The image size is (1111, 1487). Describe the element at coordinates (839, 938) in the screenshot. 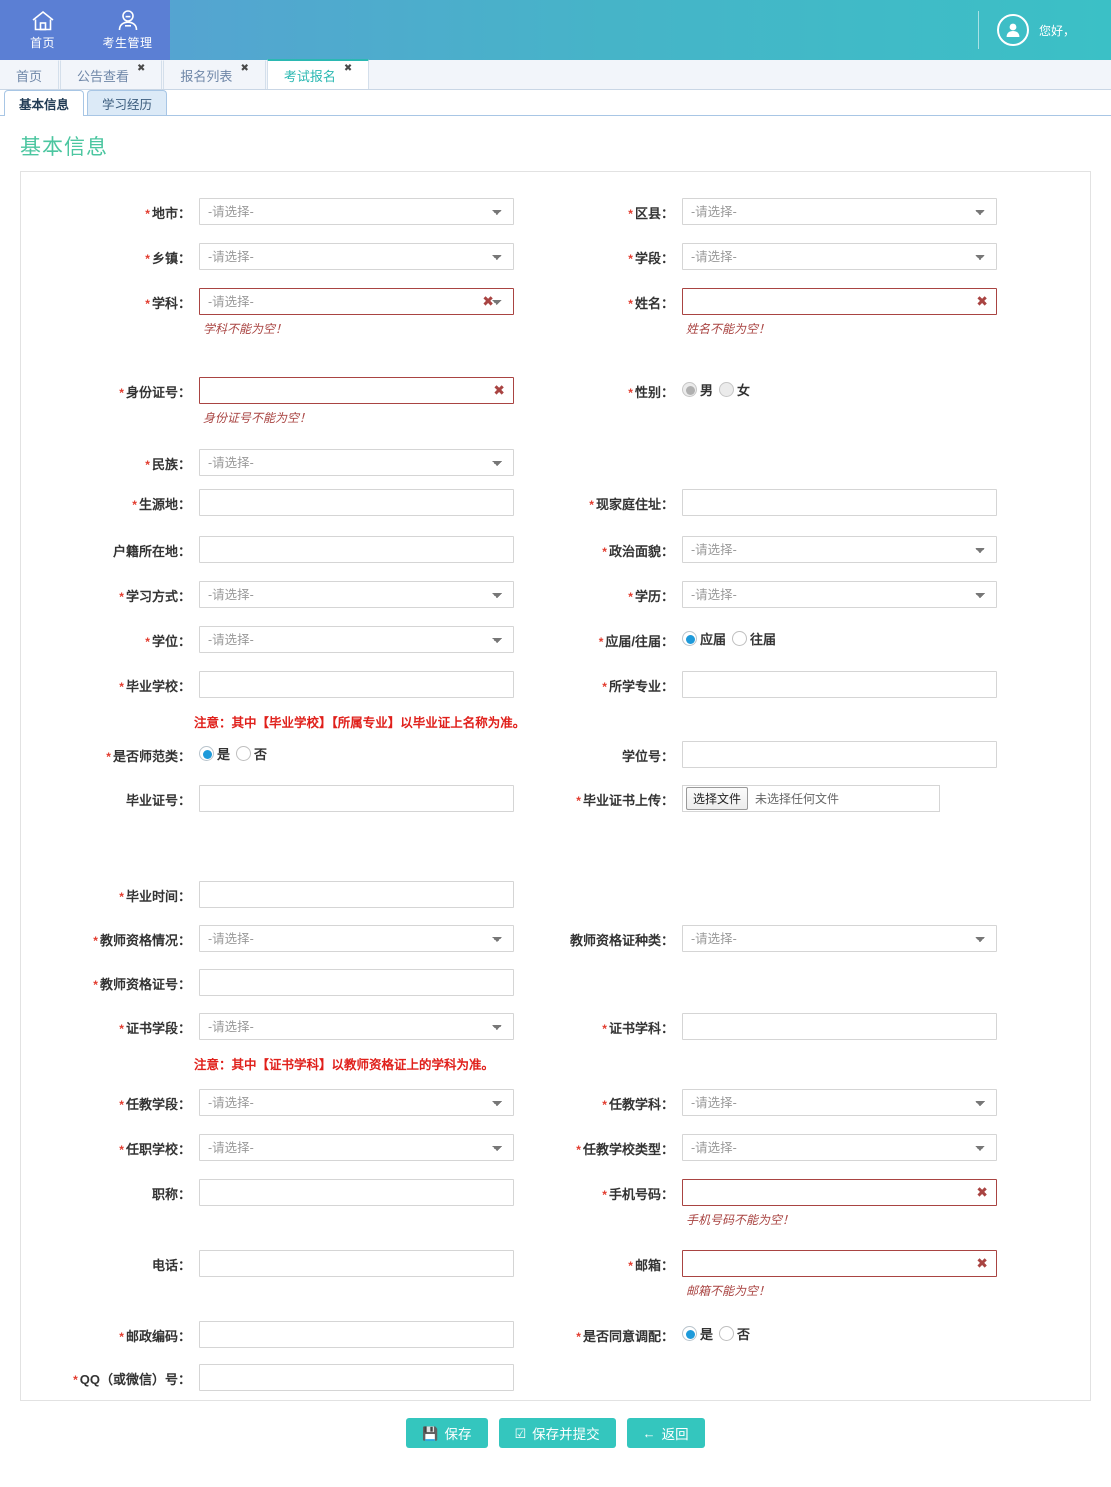

I see `teach-cert-type-select: -请选择-` at that location.